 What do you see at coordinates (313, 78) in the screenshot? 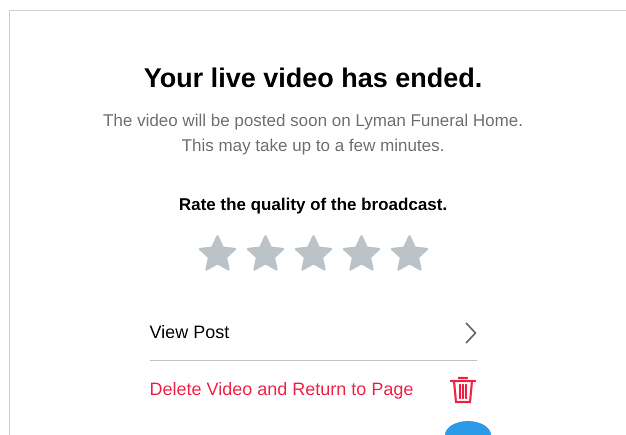
I see `dialog-title: Your live video has ended.` at bounding box center [313, 78].